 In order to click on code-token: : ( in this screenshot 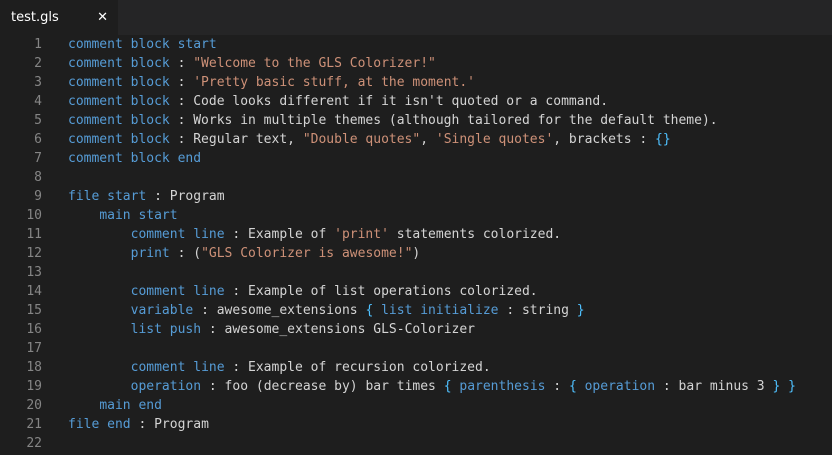, I will do `click(185, 253)`.